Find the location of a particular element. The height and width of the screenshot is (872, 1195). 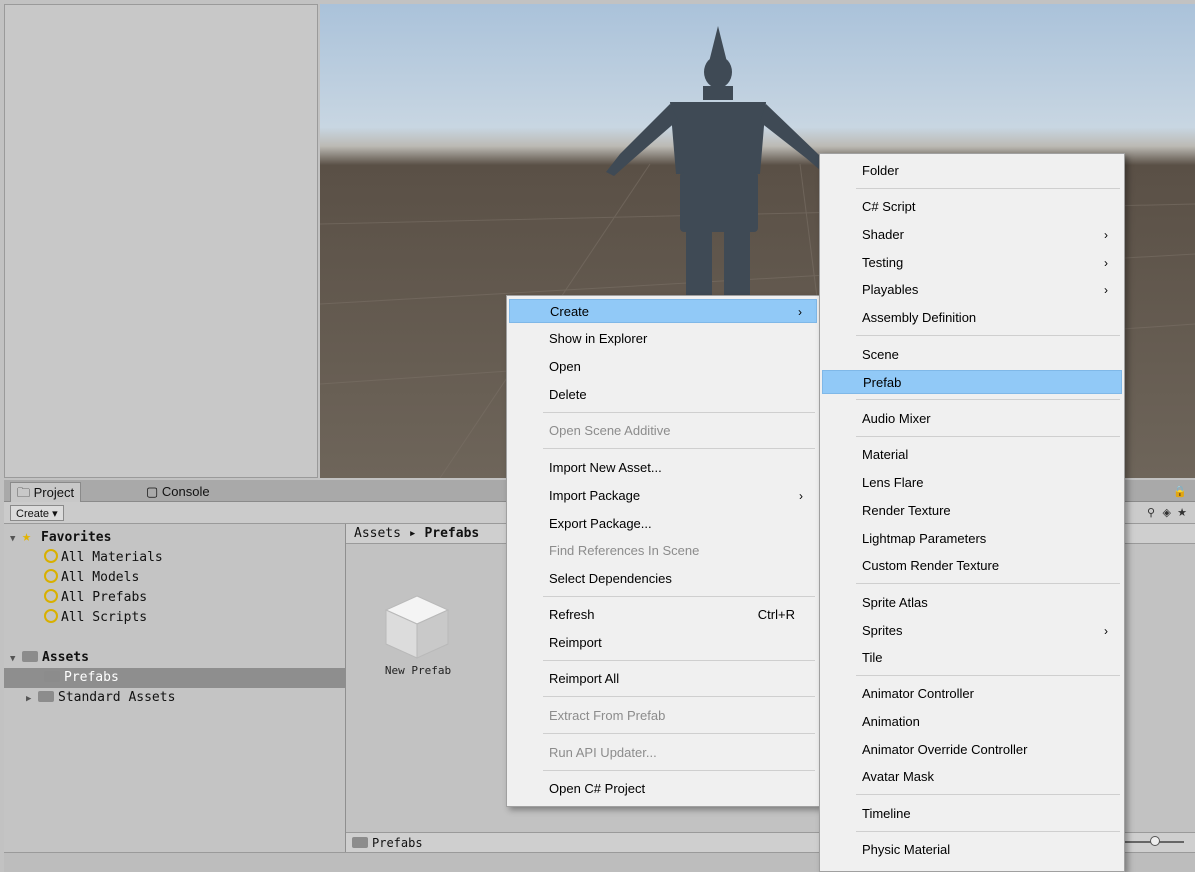

menu-item-label: Reimport All is located at coordinates (584, 678).